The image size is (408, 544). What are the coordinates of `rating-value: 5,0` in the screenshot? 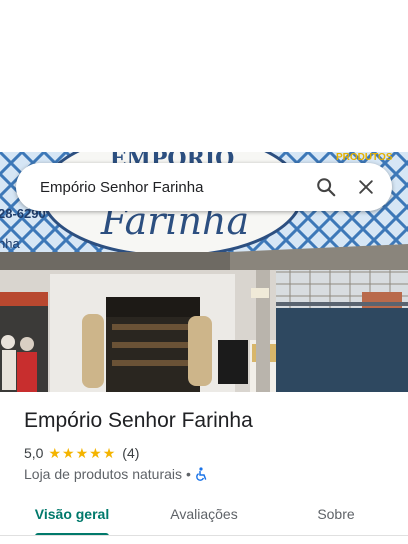 It's located at (34, 453).